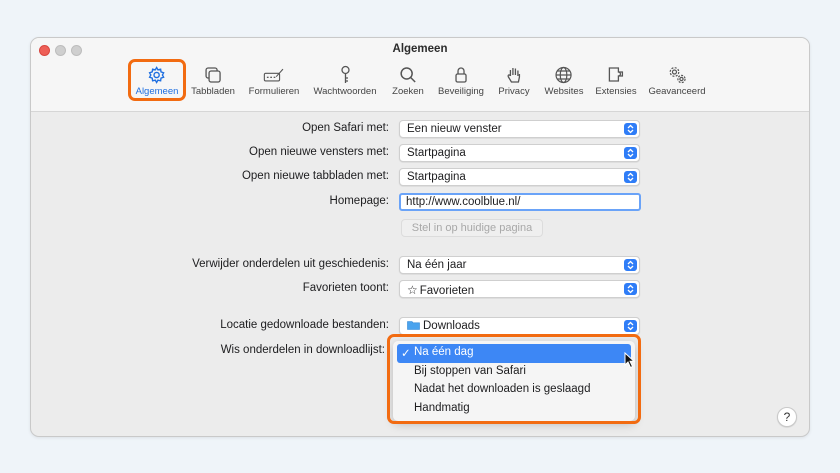 This screenshot has height=473, width=840. What do you see at coordinates (519, 326) in the screenshot?
I see `download-location-popup: Downloads` at bounding box center [519, 326].